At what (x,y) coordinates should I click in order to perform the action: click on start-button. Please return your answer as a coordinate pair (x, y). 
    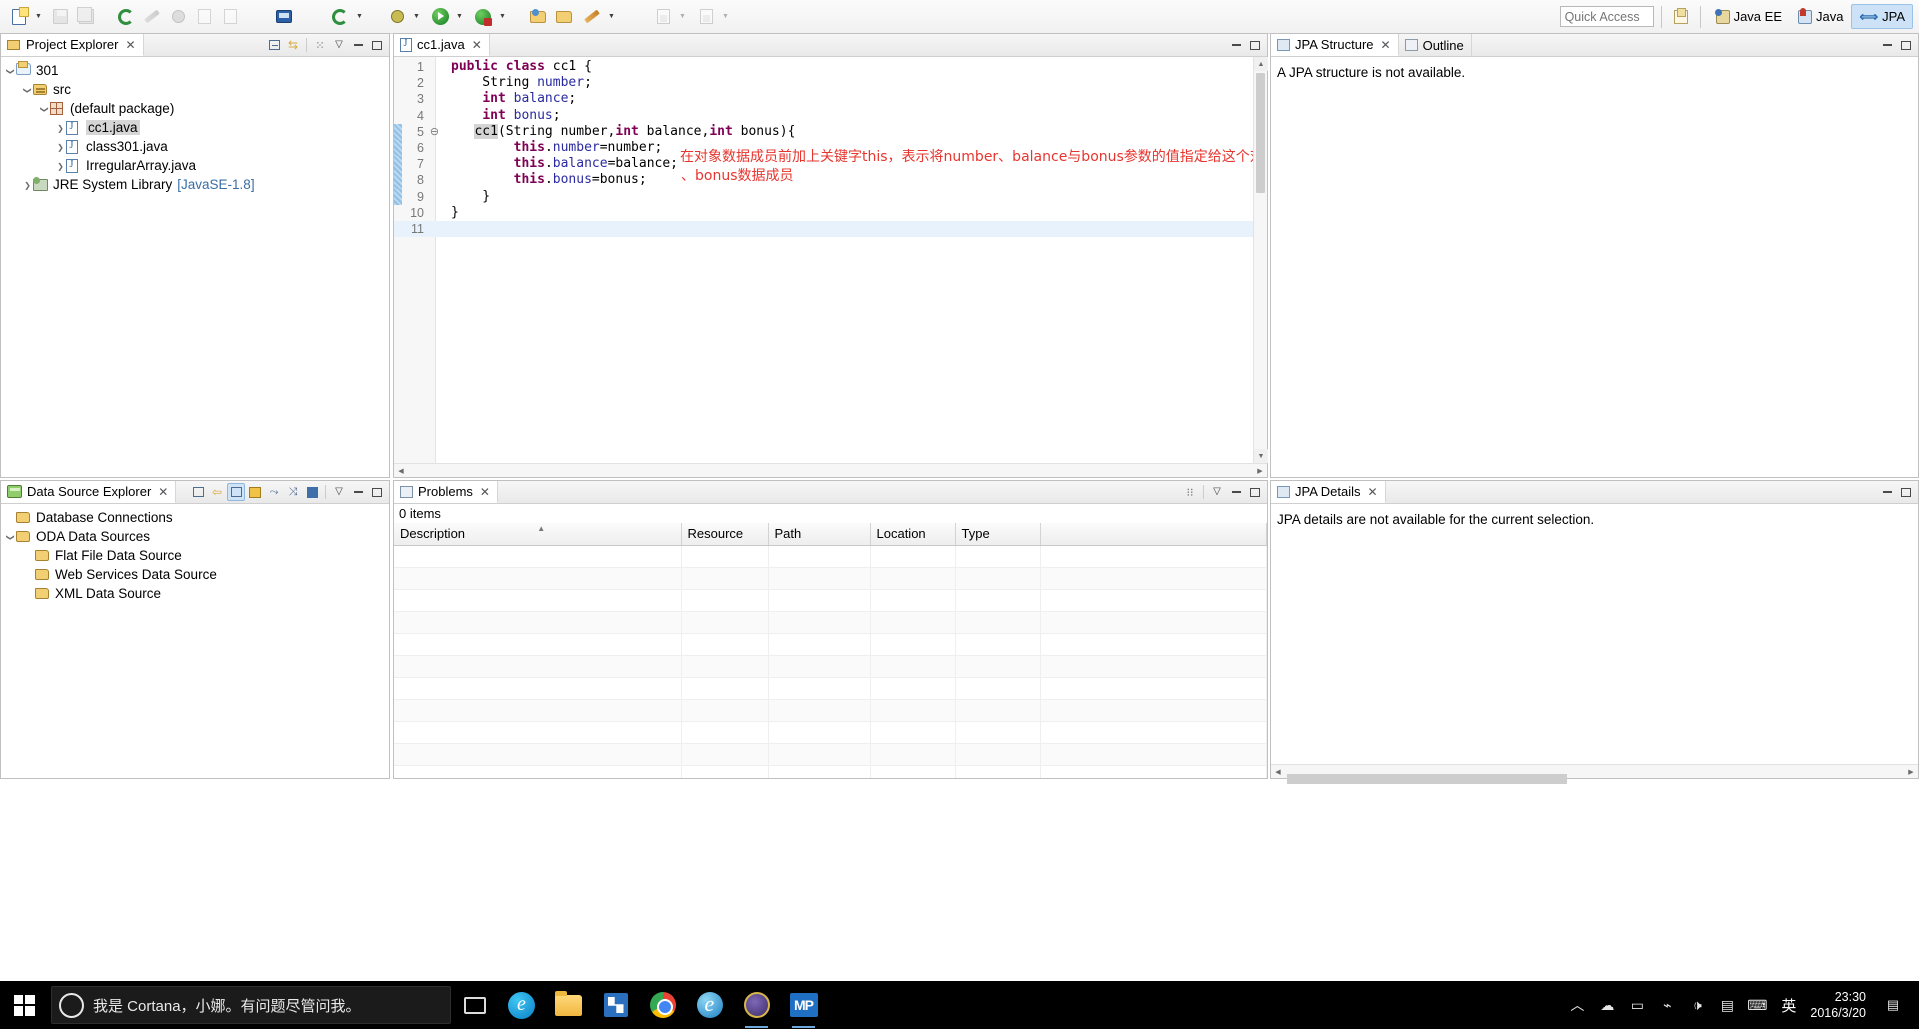
    Looking at the image, I should click on (24, 1005).